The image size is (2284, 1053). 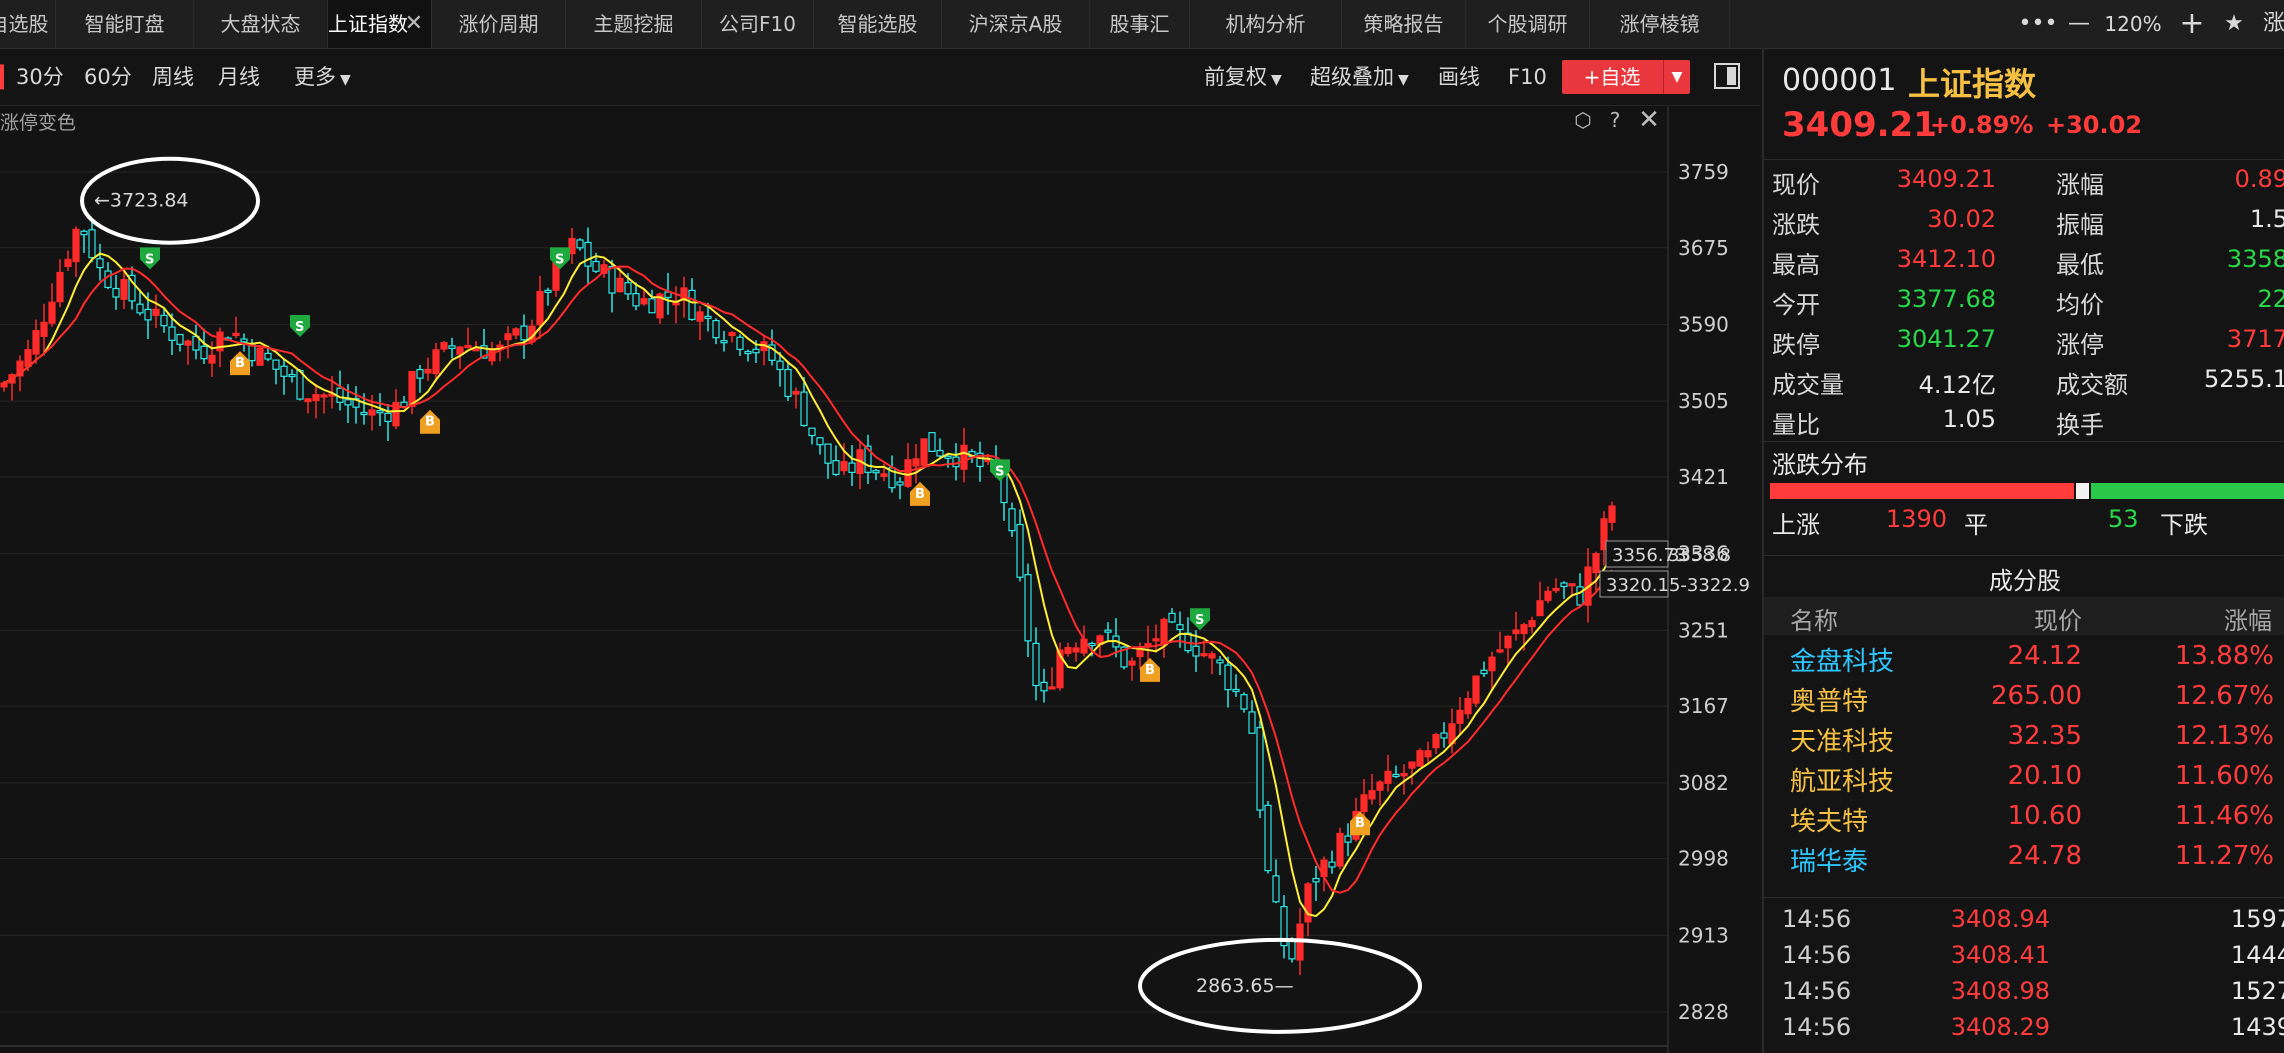 I want to click on caret-down-icon: ▼, so click(x=1676, y=77).